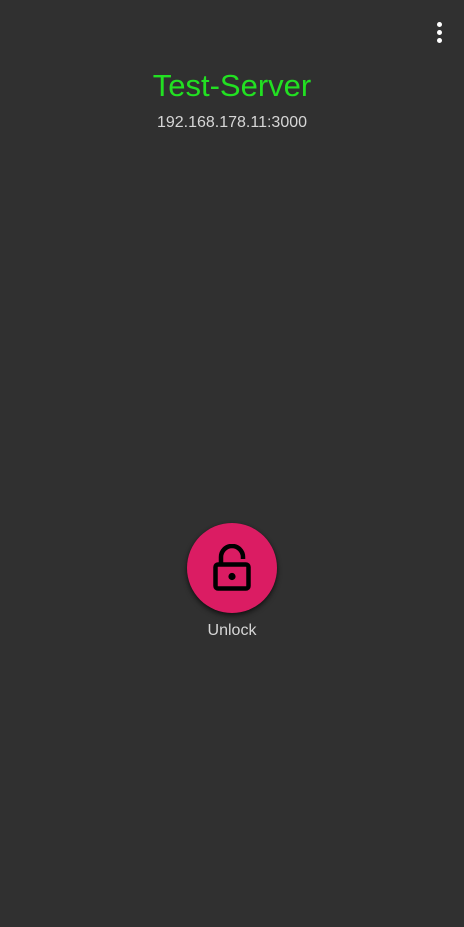 The image size is (464, 927). What do you see at coordinates (232, 85) in the screenshot?
I see `server-title: Test-Server` at bounding box center [232, 85].